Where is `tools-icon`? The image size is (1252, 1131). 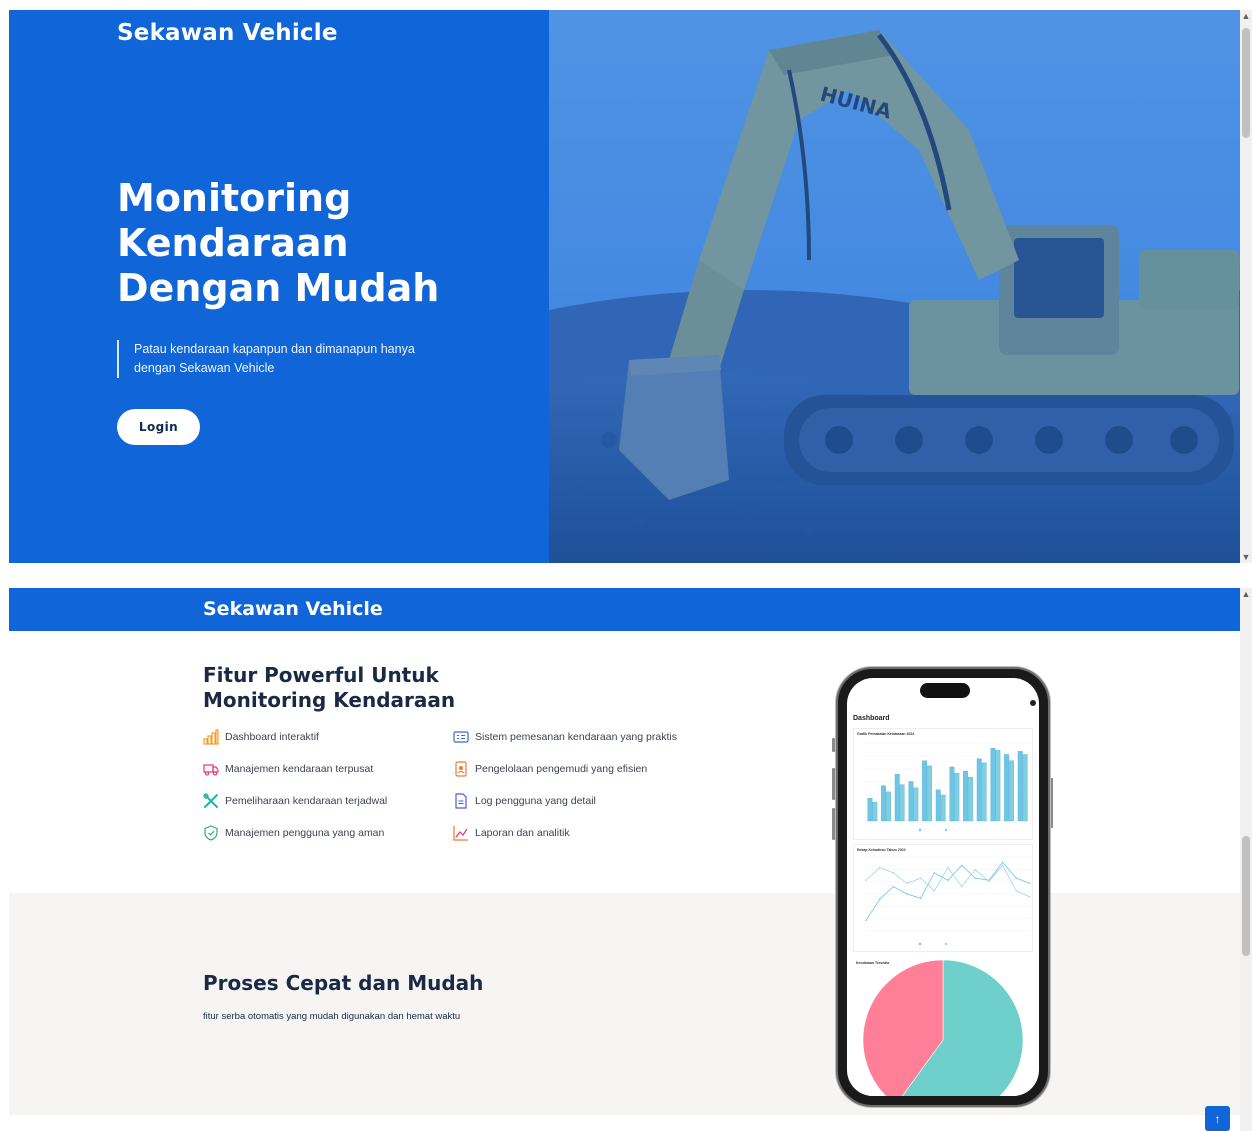
tools-icon is located at coordinates (211, 801).